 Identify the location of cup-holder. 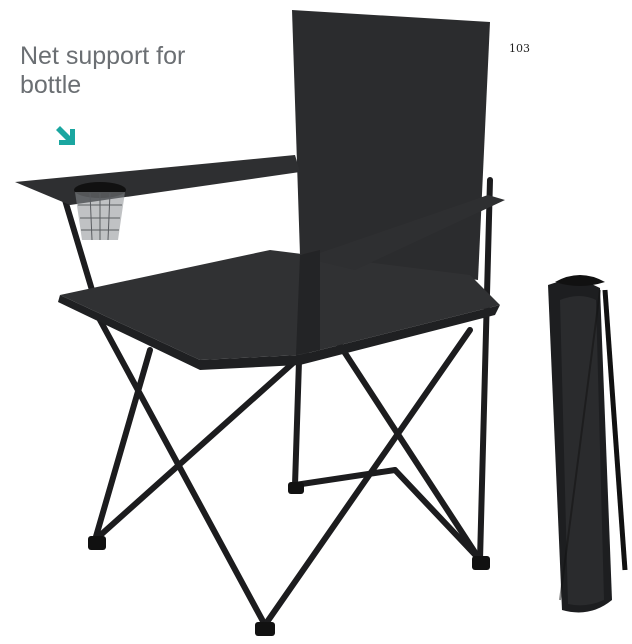
(100, 211).